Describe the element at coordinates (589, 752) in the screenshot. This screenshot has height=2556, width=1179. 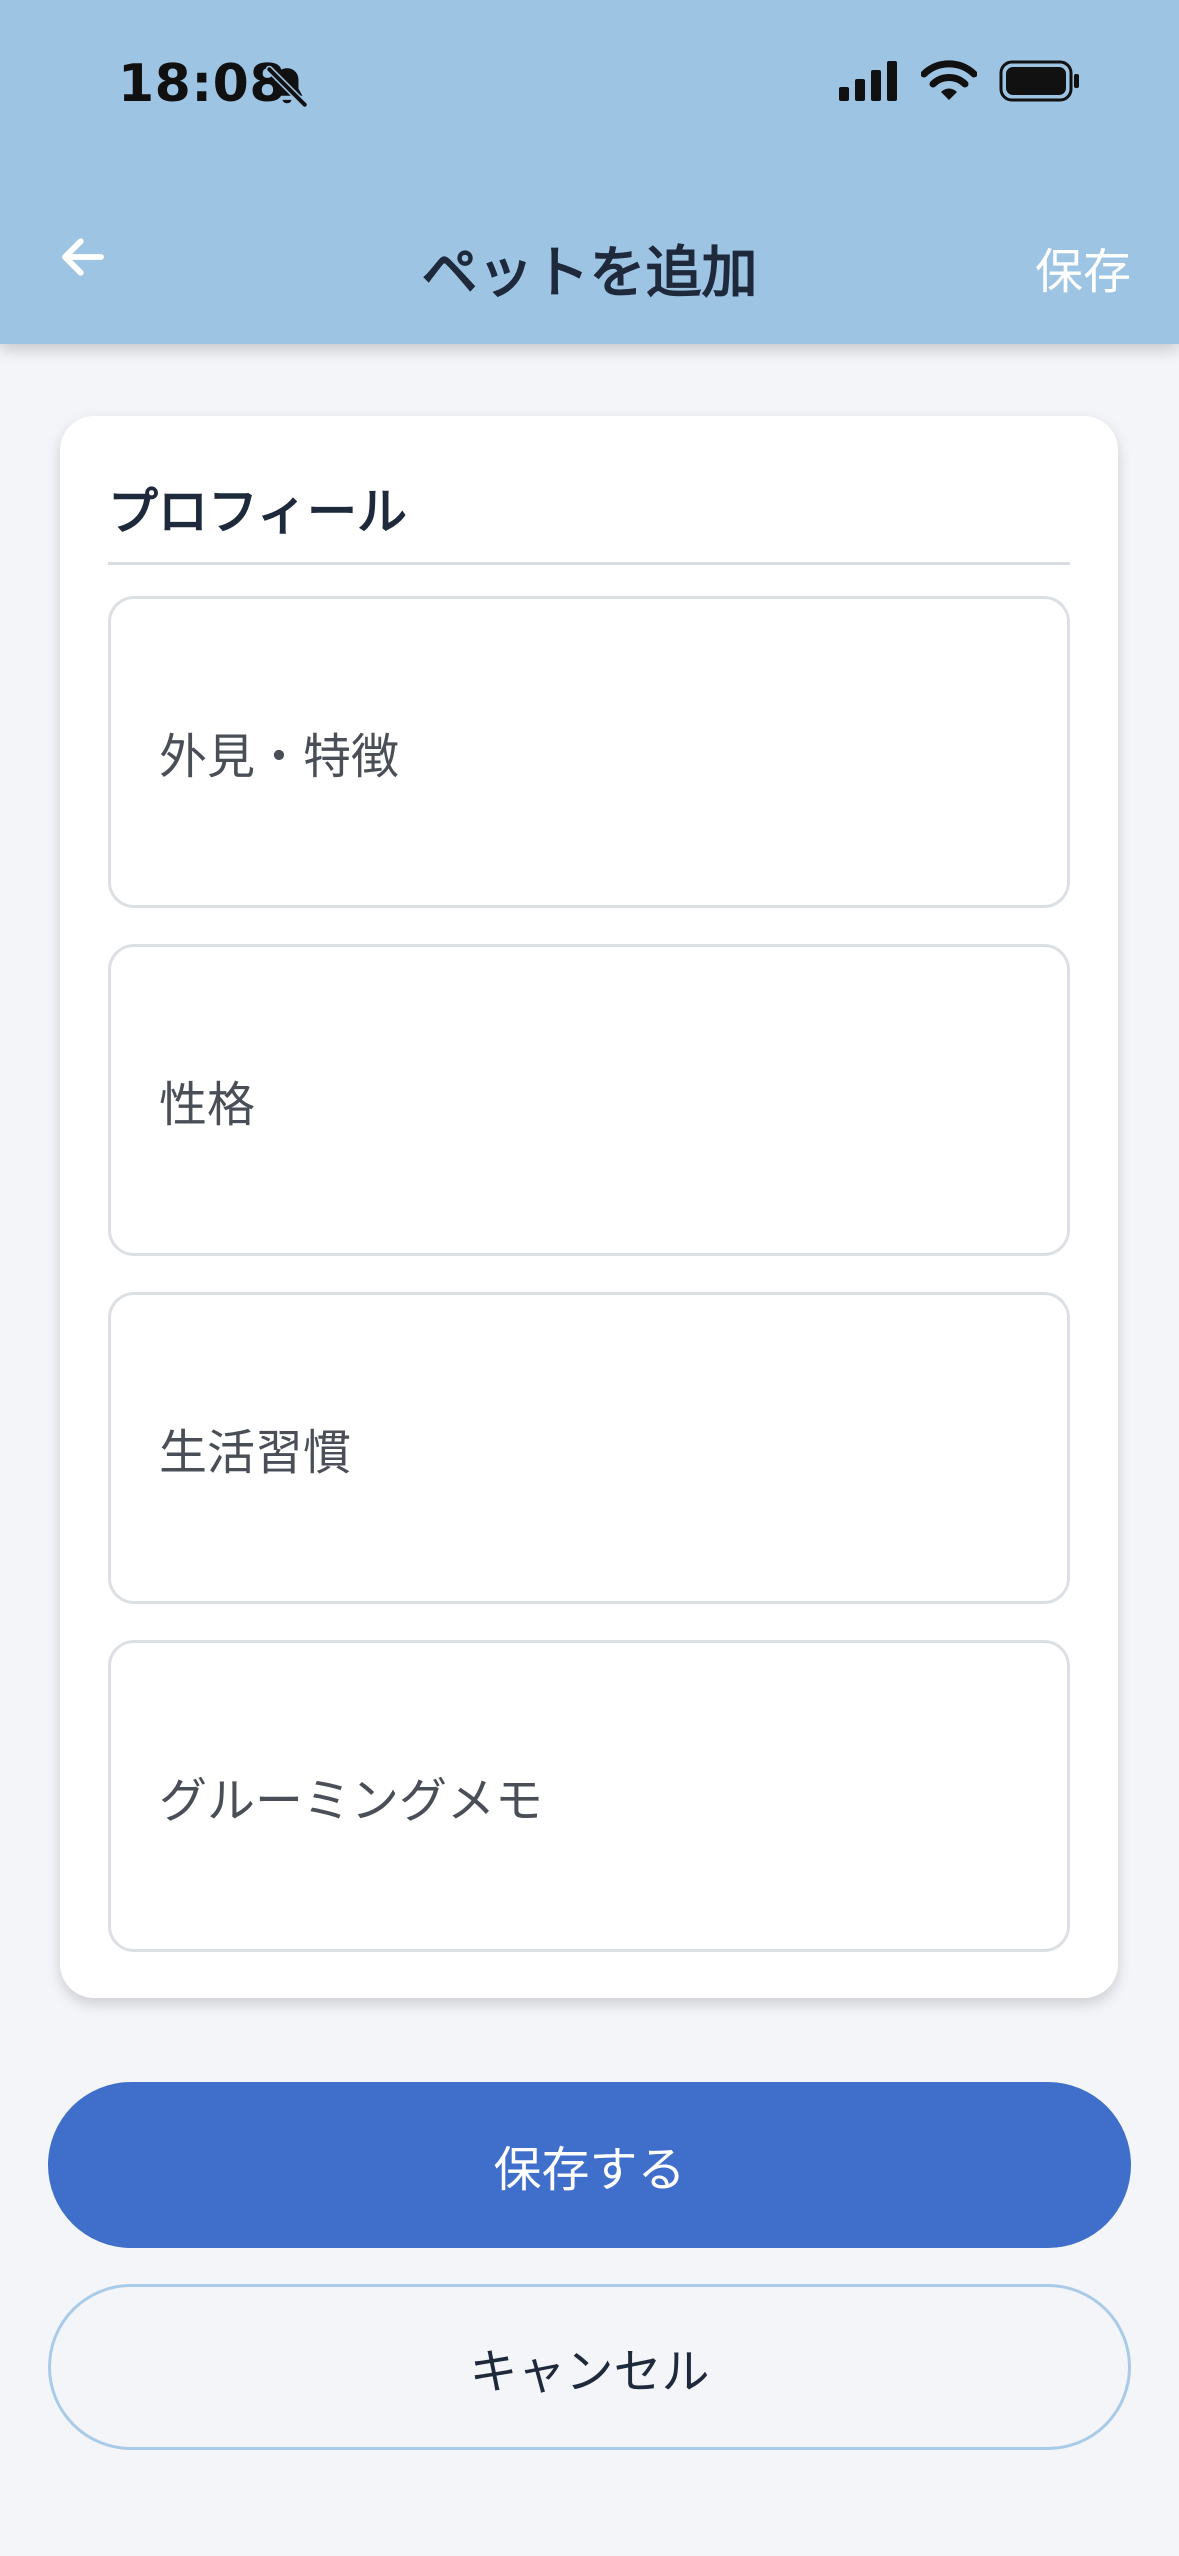
I see `appearance-field: 外見・特徴` at that location.